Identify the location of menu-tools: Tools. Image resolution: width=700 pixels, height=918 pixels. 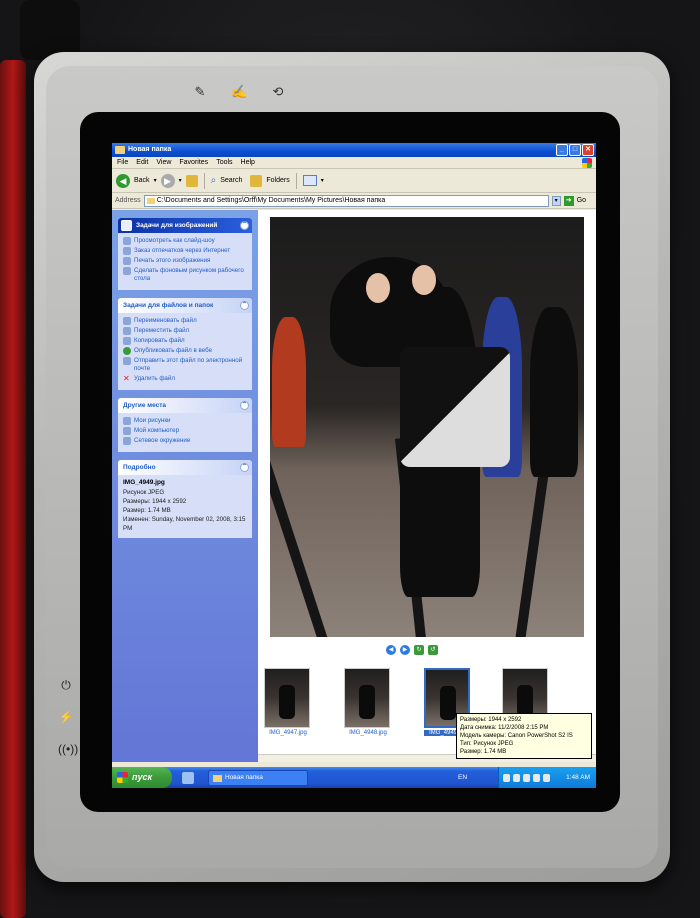
(224, 162).